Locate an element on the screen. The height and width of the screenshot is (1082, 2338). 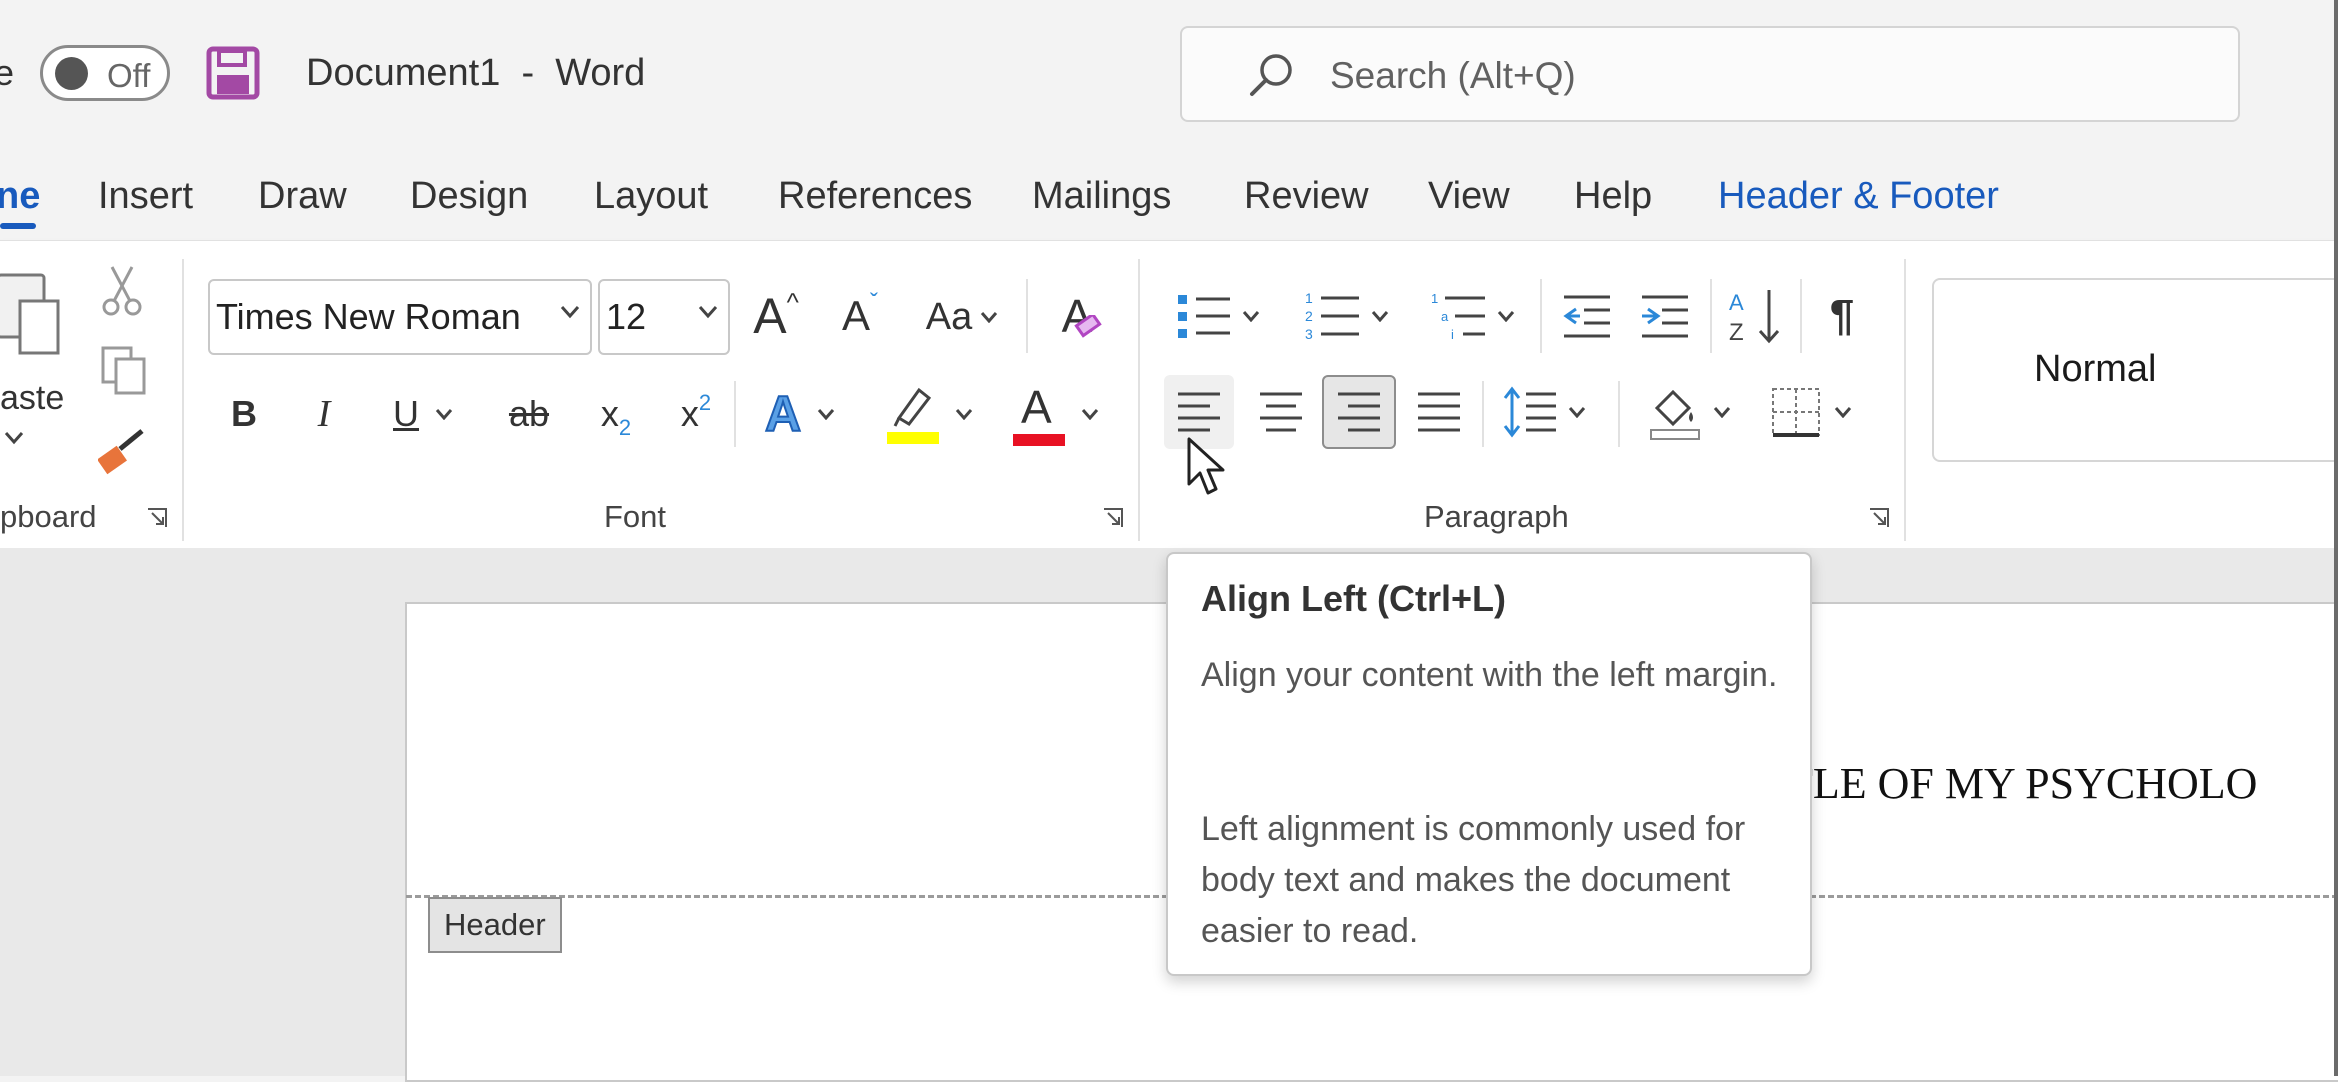
active-tab-indicator is located at coordinates (18, 226).